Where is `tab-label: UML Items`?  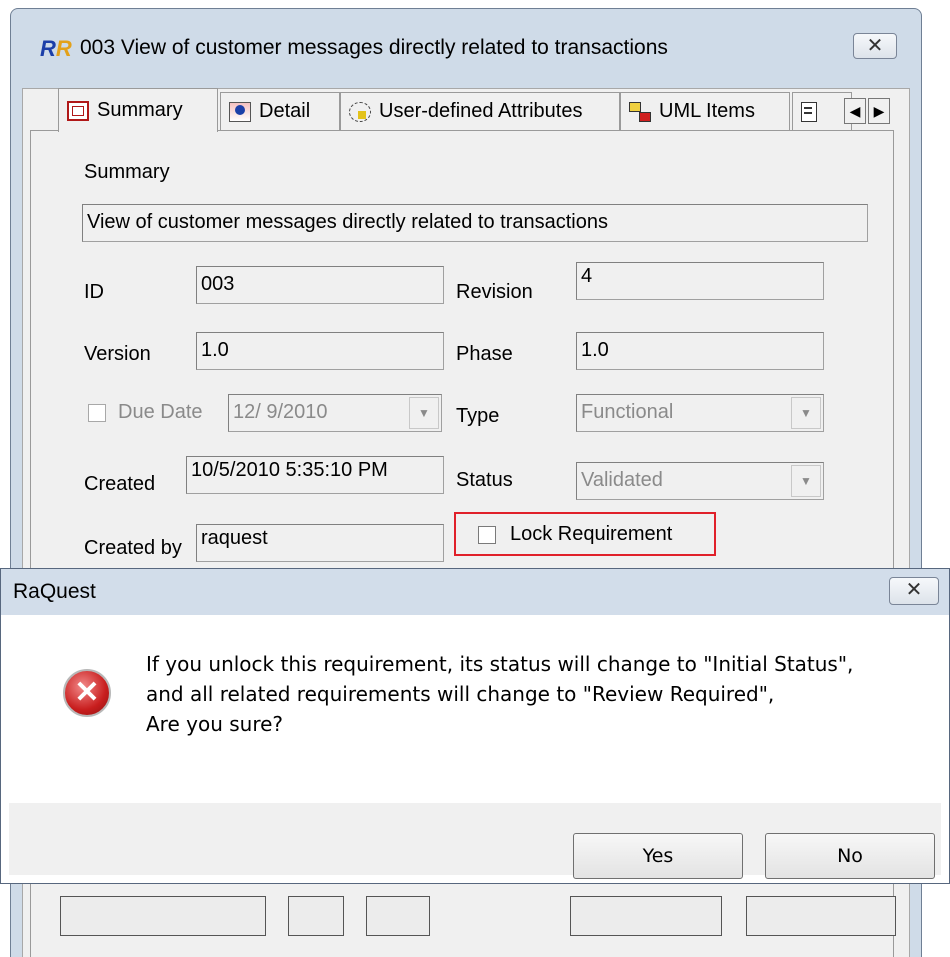
tab-label: UML Items is located at coordinates (707, 111).